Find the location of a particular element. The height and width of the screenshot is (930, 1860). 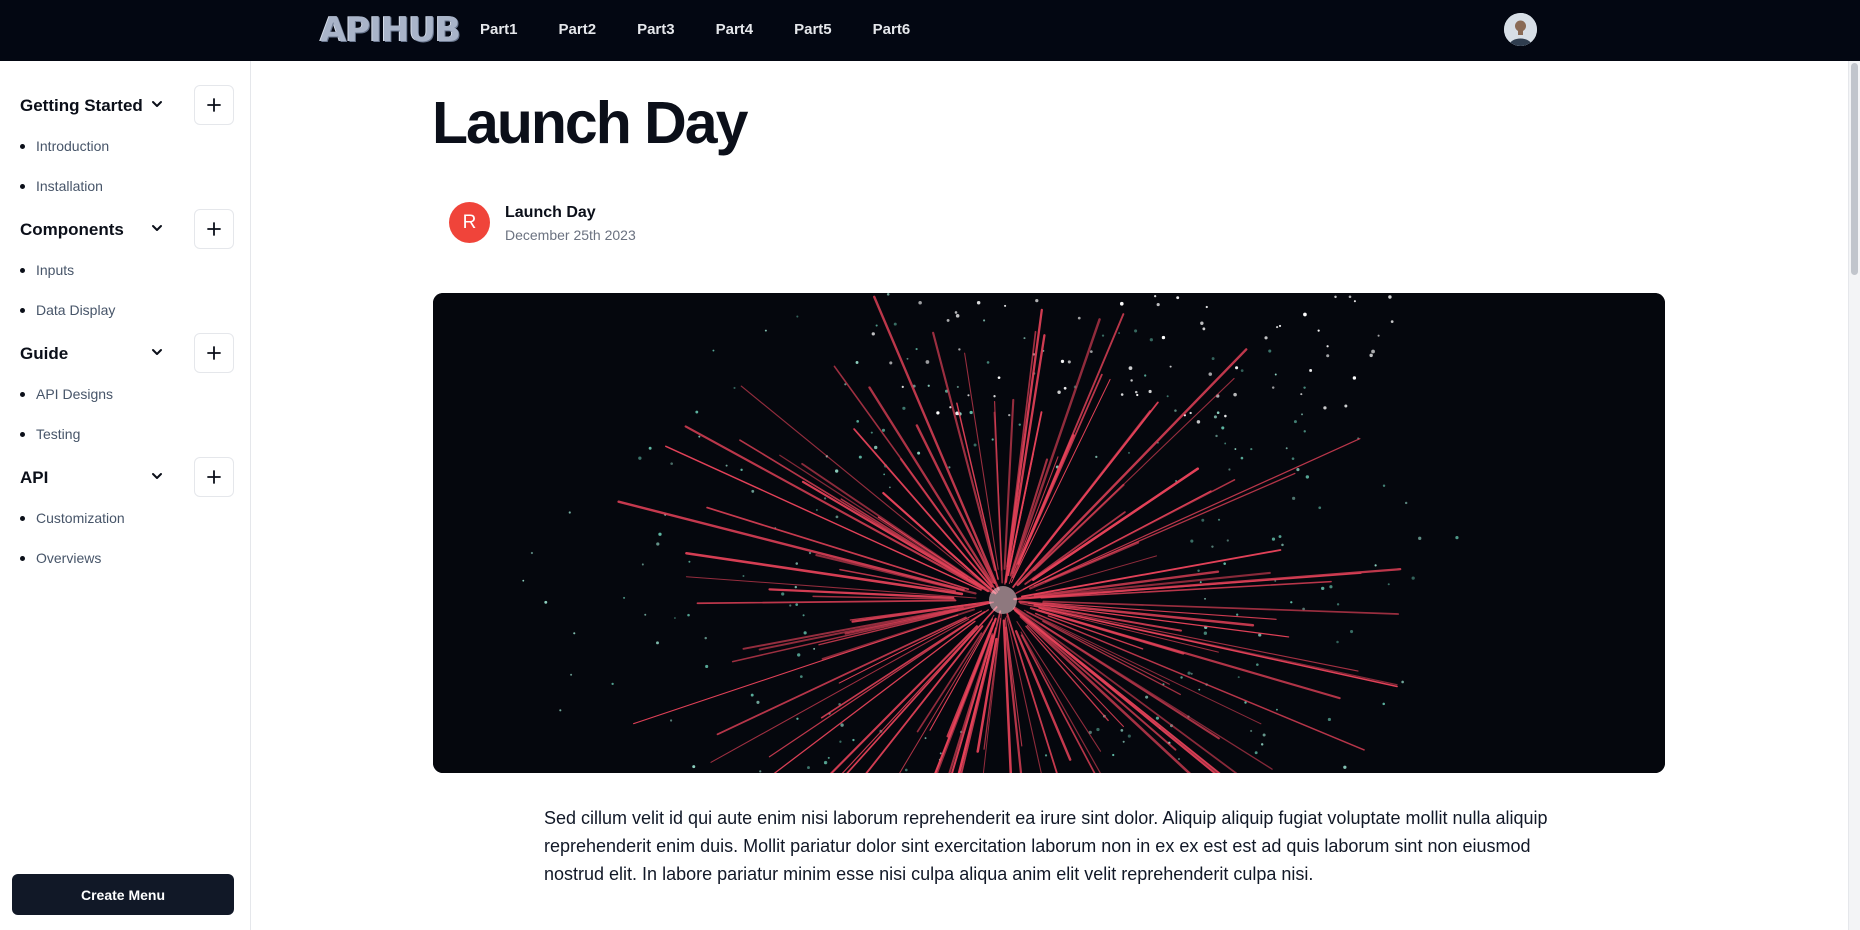

sidebar-item-label: Customization is located at coordinates (80, 518).